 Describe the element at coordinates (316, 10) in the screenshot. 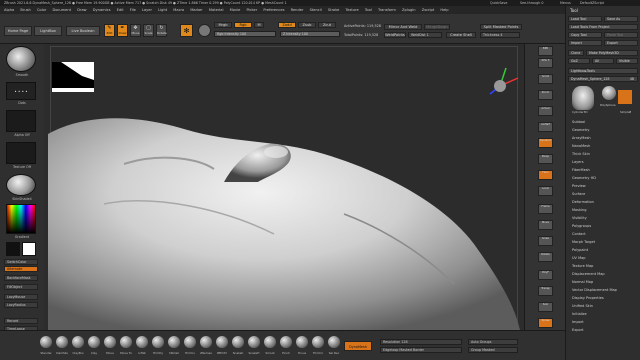

I see `menu-stencil: Stencil` at that location.